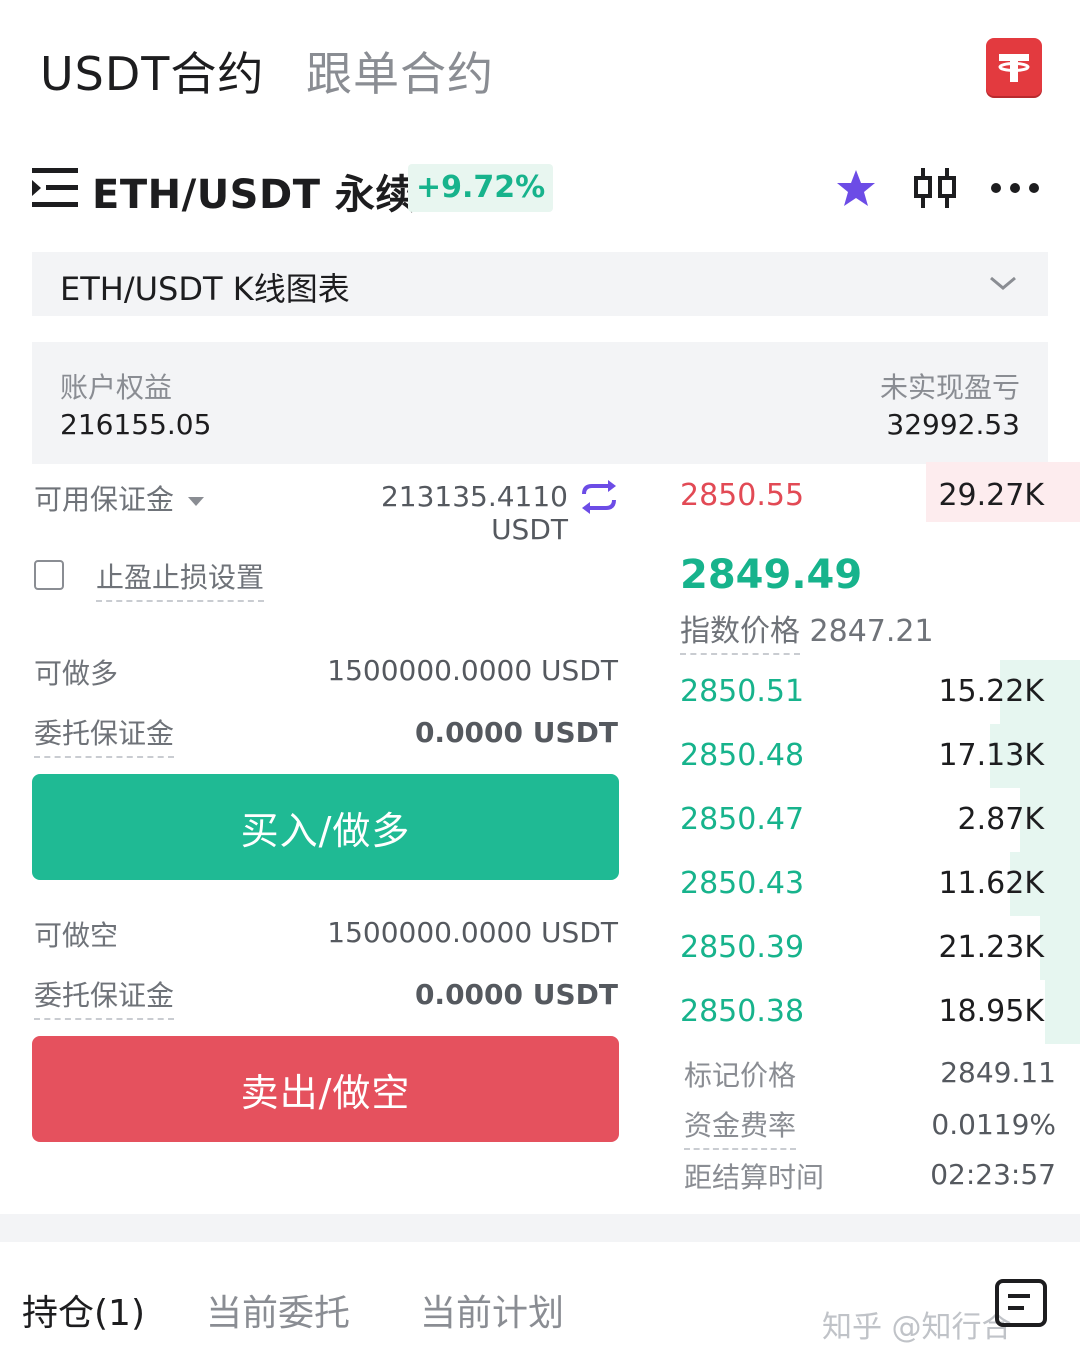  What do you see at coordinates (540, 284) in the screenshot?
I see `kline-chart-dropdown: ETH/USDT K线图表` at bounding box center [540, 284].